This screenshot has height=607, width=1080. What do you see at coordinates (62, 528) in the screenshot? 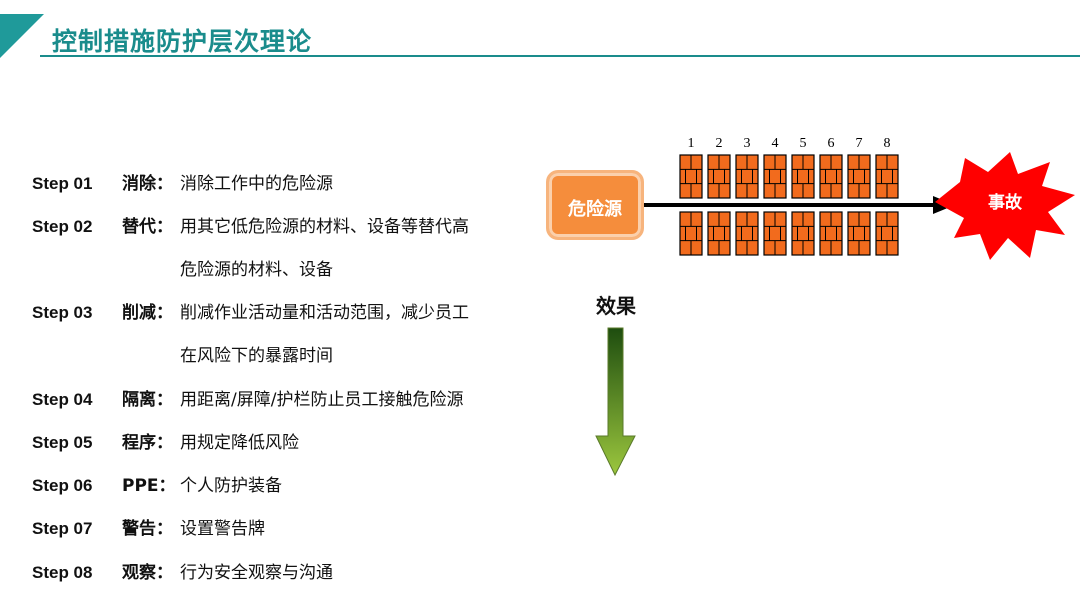
I see `step-number: Step 07` at bounding box center [62, 528].